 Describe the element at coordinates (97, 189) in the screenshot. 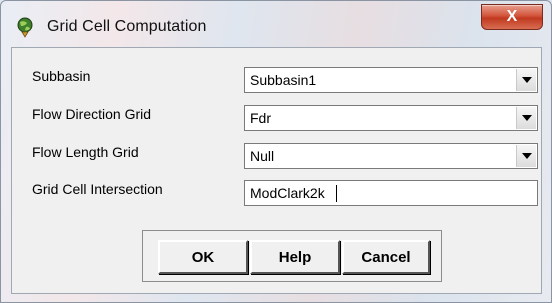

I see `grid-cell-intersection-label: Grid Cell Intersection` at that location.